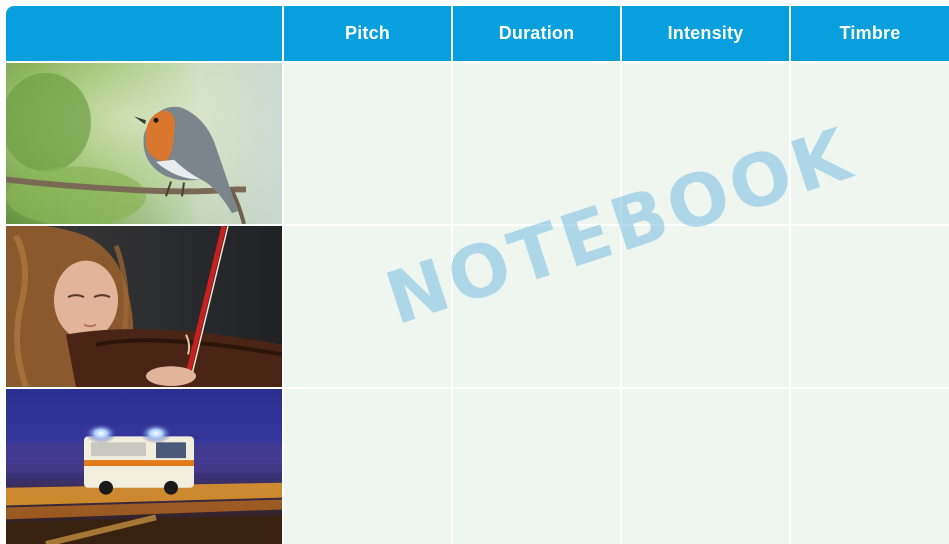 Image resolution: width=949 pixels, height=544 pixels. I want to click on violin-girl-photo, so click(144, 305).